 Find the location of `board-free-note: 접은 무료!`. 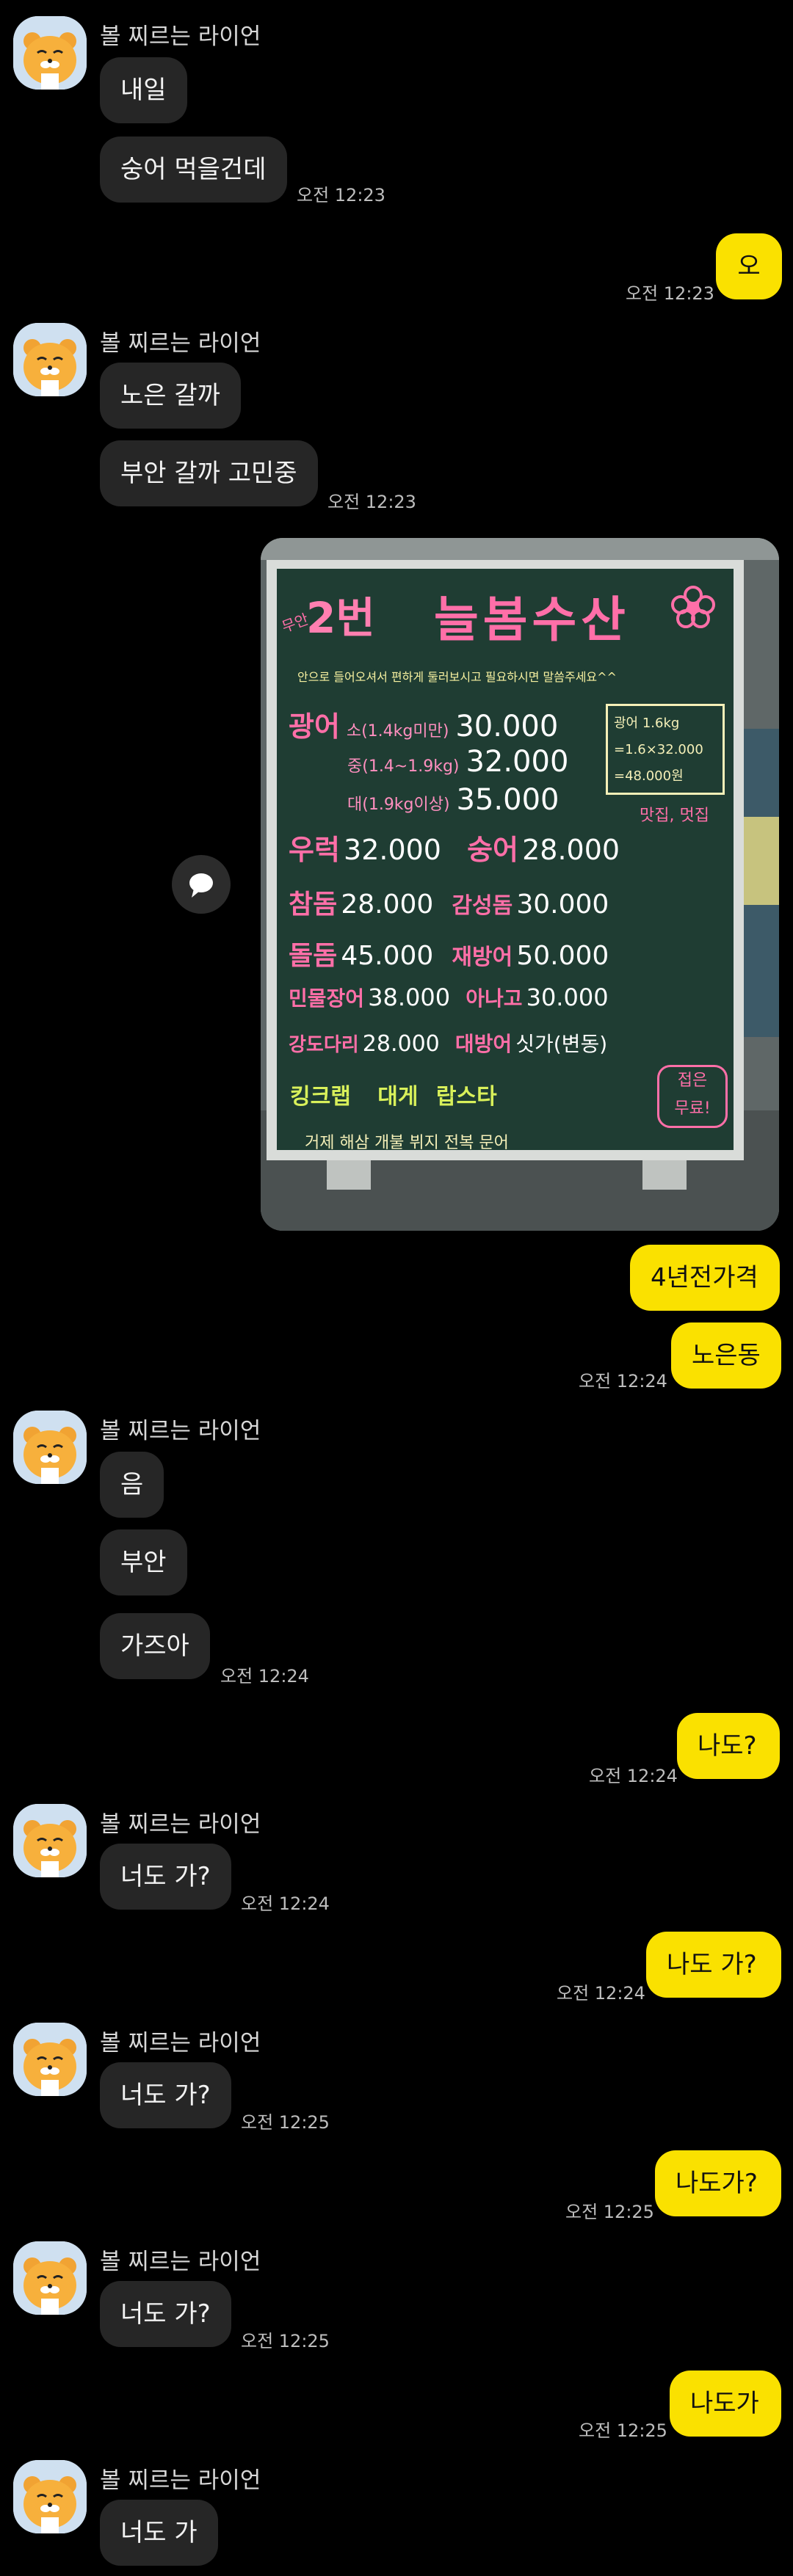

board-free-note: 접은 무료! is located at coordinates (692, 1096).